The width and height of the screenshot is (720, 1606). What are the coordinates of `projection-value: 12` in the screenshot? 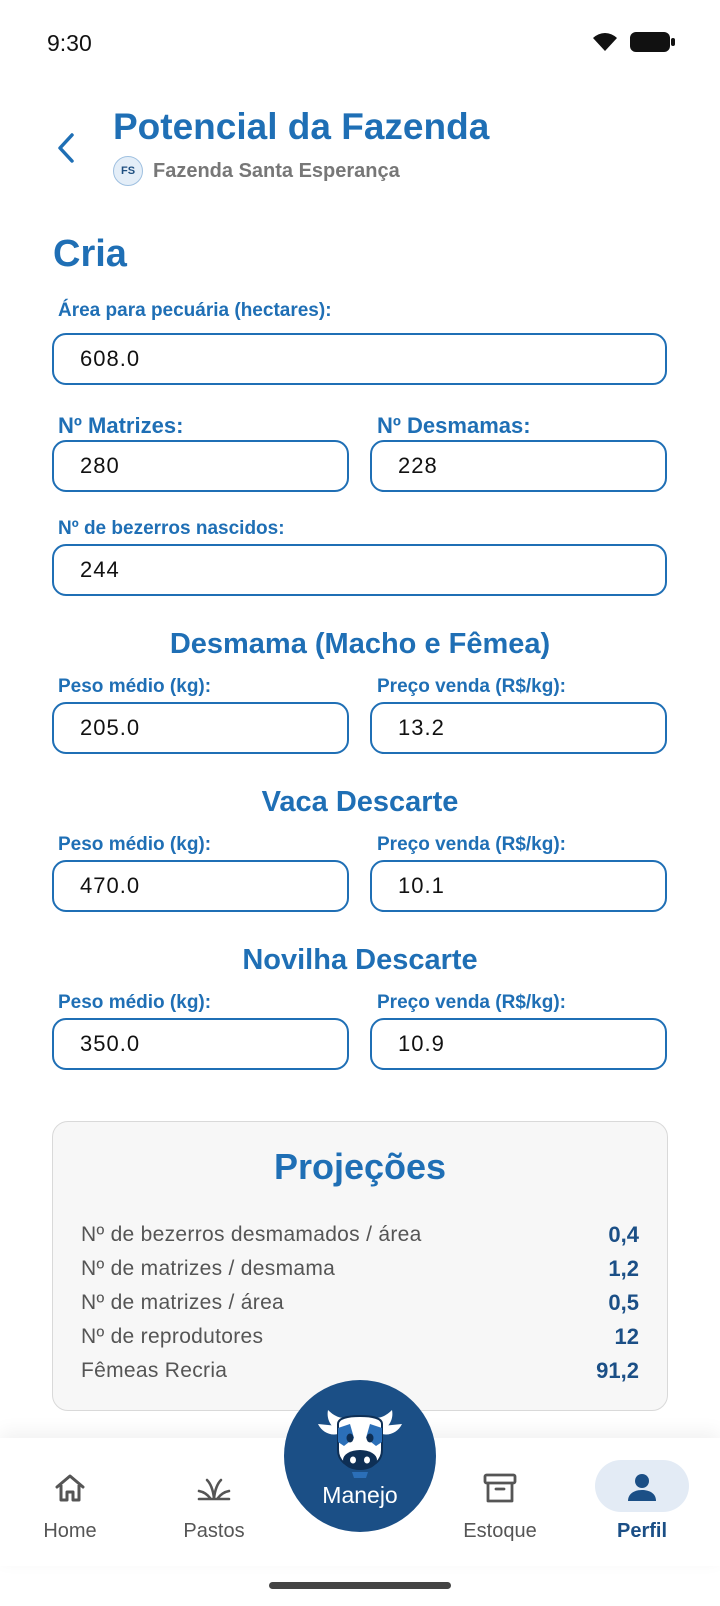 It's located at (626, 1336).